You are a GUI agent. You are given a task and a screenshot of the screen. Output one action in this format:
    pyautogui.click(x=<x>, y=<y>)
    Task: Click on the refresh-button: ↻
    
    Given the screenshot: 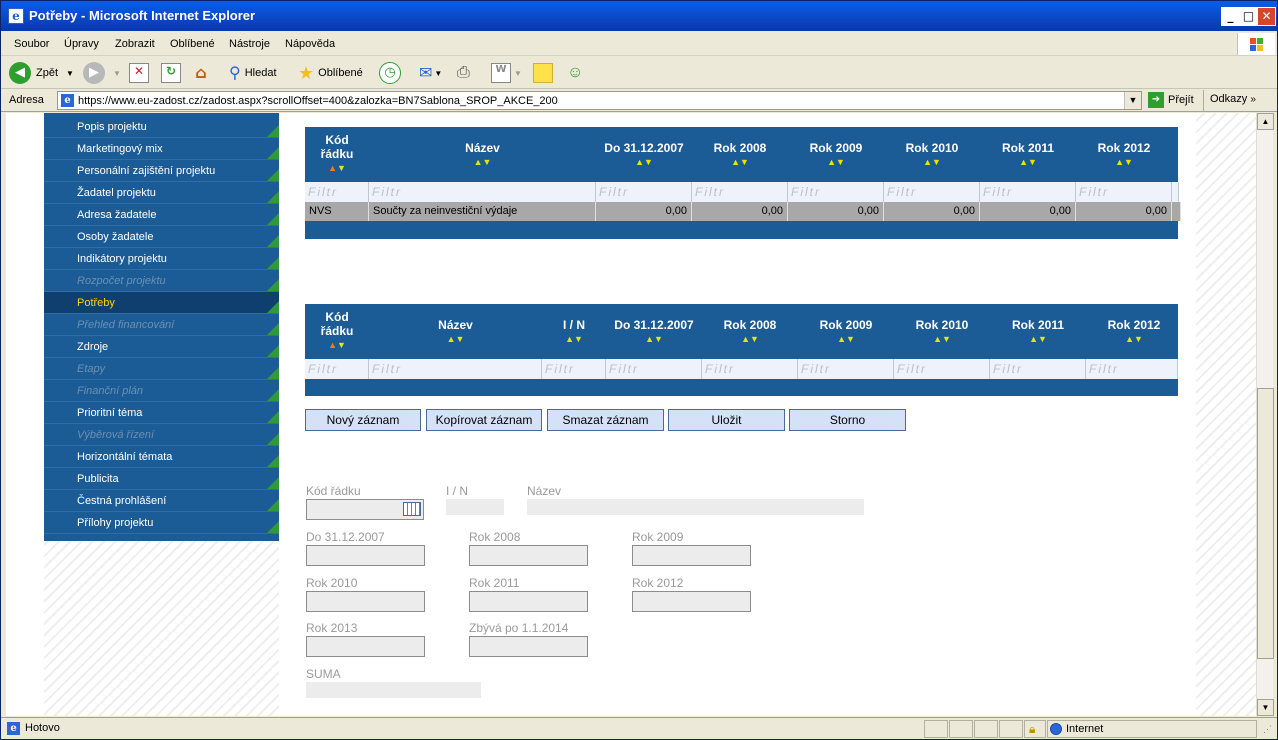 What is the action you would take?
    pyautogui.click(x=171, y=73)
    